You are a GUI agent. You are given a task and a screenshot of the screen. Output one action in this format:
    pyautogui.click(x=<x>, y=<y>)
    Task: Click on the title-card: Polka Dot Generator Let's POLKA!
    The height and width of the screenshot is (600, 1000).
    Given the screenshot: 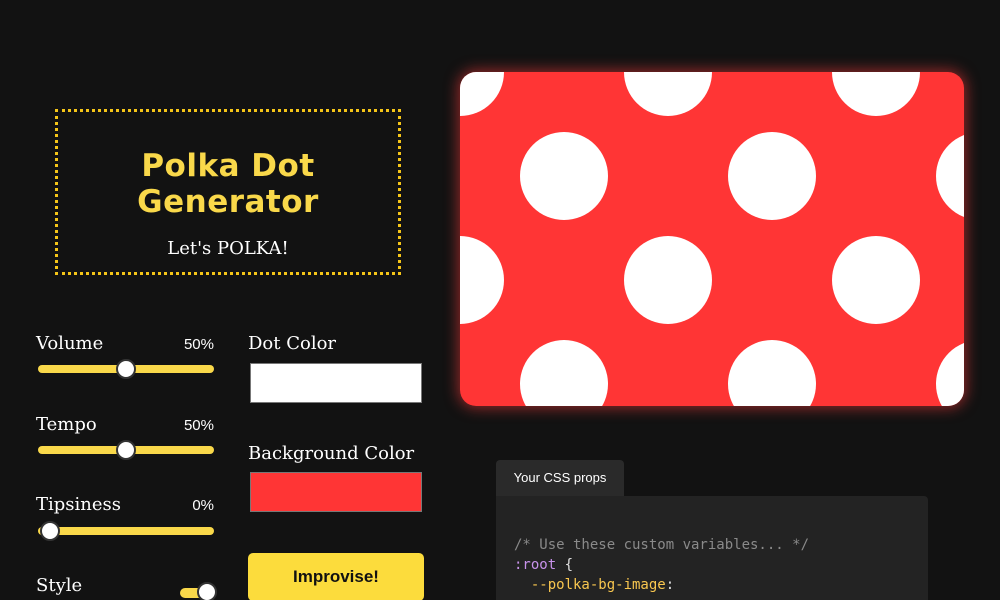 What is the action you would take?
    pyautogui.click(x=228, y=192)
    